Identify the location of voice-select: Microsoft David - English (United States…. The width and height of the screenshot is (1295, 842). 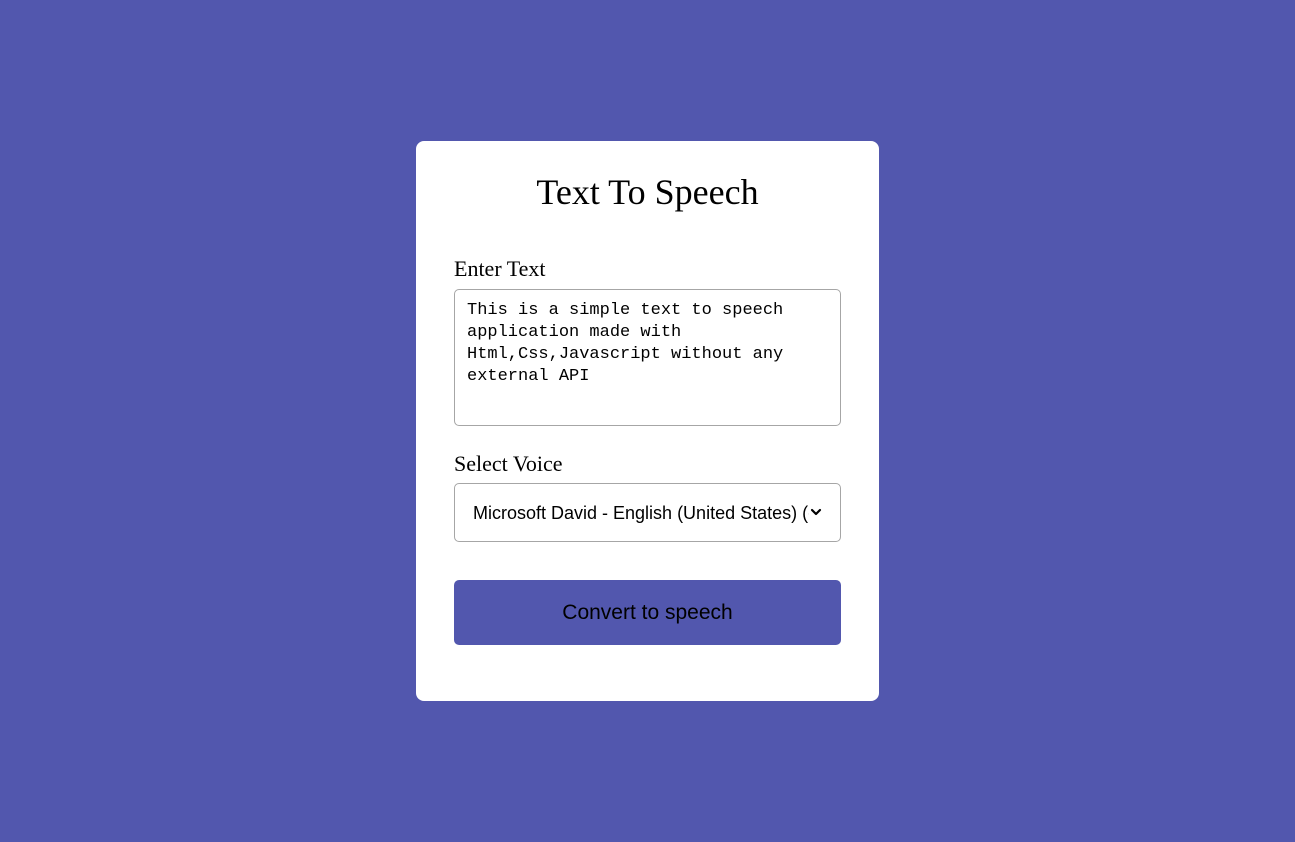
(647, 512).